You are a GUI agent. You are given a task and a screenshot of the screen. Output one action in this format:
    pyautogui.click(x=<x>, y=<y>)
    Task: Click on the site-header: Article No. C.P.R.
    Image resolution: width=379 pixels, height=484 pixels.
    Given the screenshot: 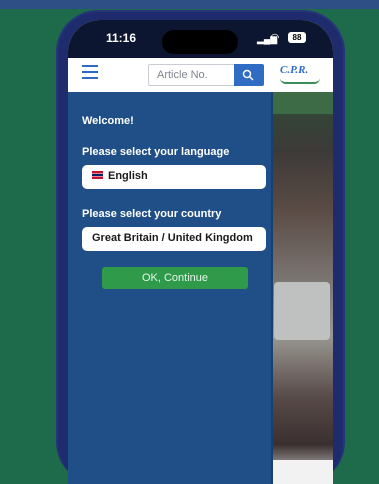 What is the action you would take?
    pyautogui.click(x=200, y=75)
    